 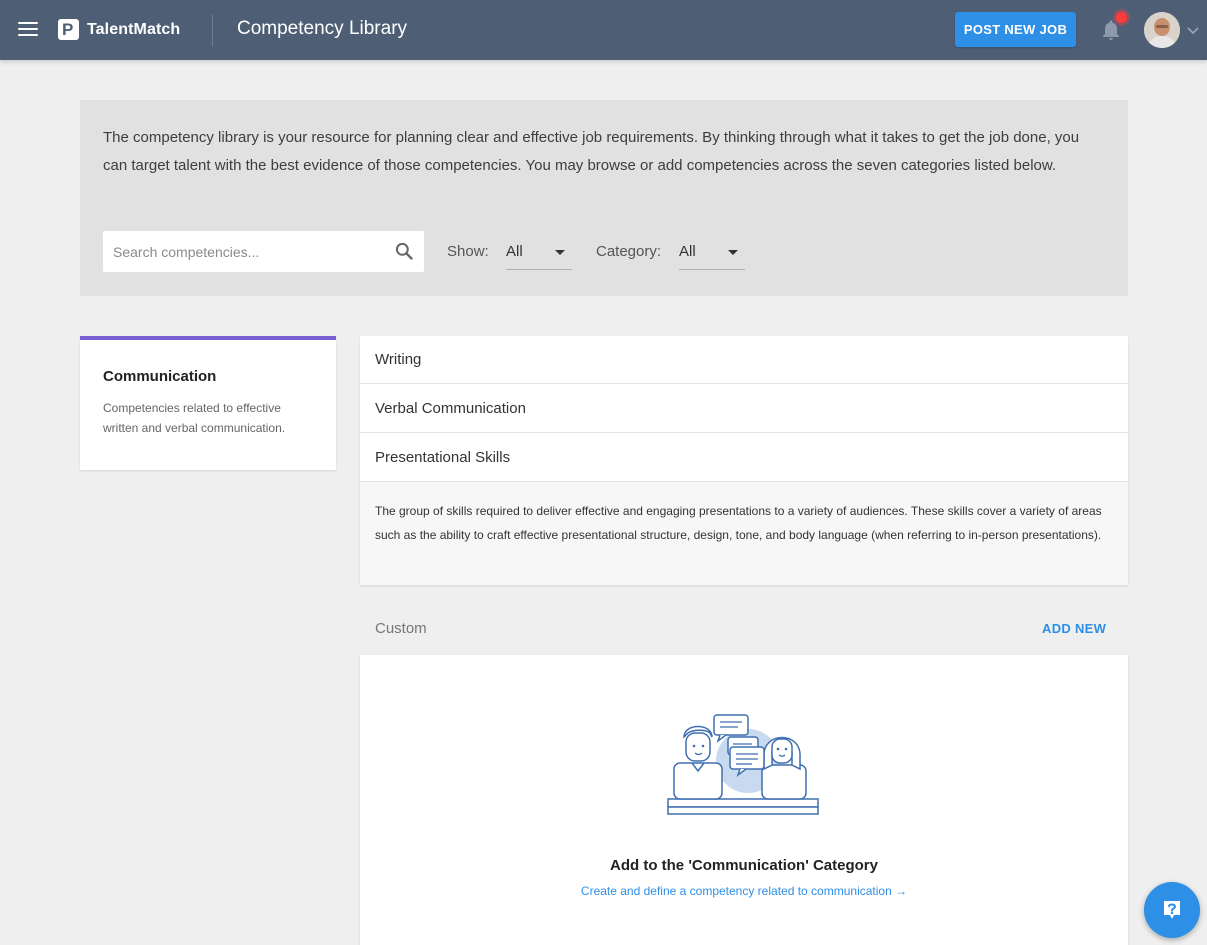 What do you see at coordinates (1015, 29) in the screenshot?
I see `post-new-job-button: POST NEW JOB` at bounding box center [1015, 29].